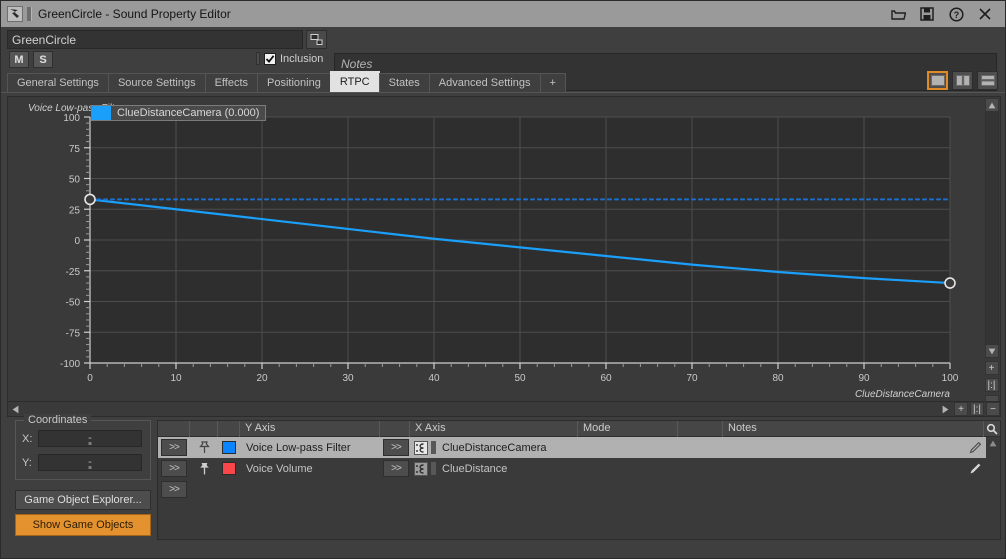 The image size is (1006, 559). I want to click on table-vertical-scrollbar, so click(993, 468).